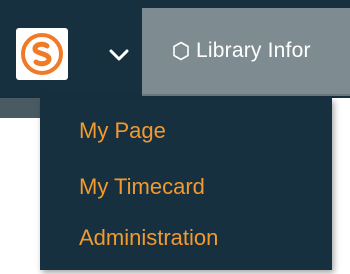 Image resolution: width=350 pixels, height=274 pixels. Describe the element at coordinates (122, 131) in the screenshot. I see `menu-item-my-page: My Page` at that location.